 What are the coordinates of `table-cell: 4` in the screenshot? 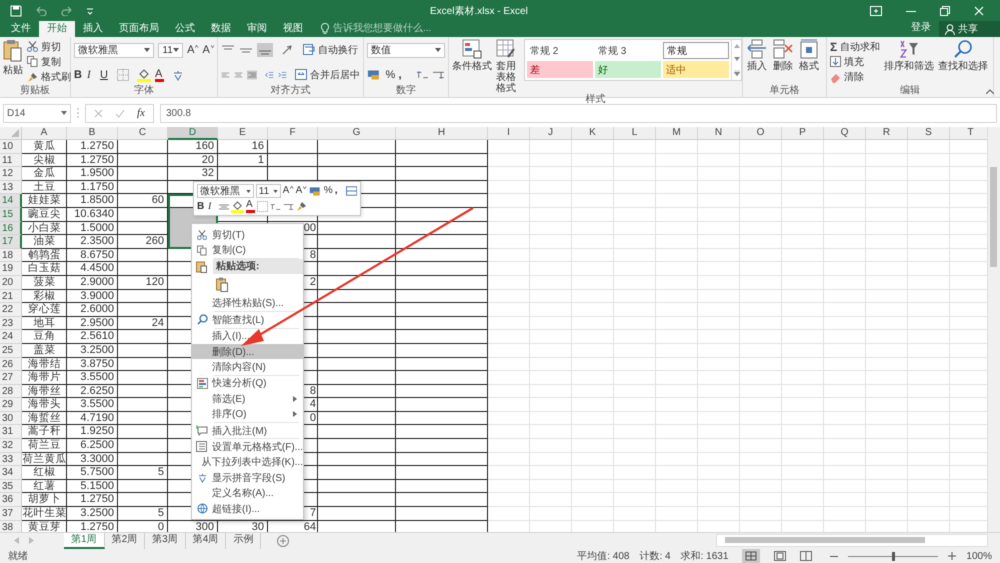 It's located at (313, 404).